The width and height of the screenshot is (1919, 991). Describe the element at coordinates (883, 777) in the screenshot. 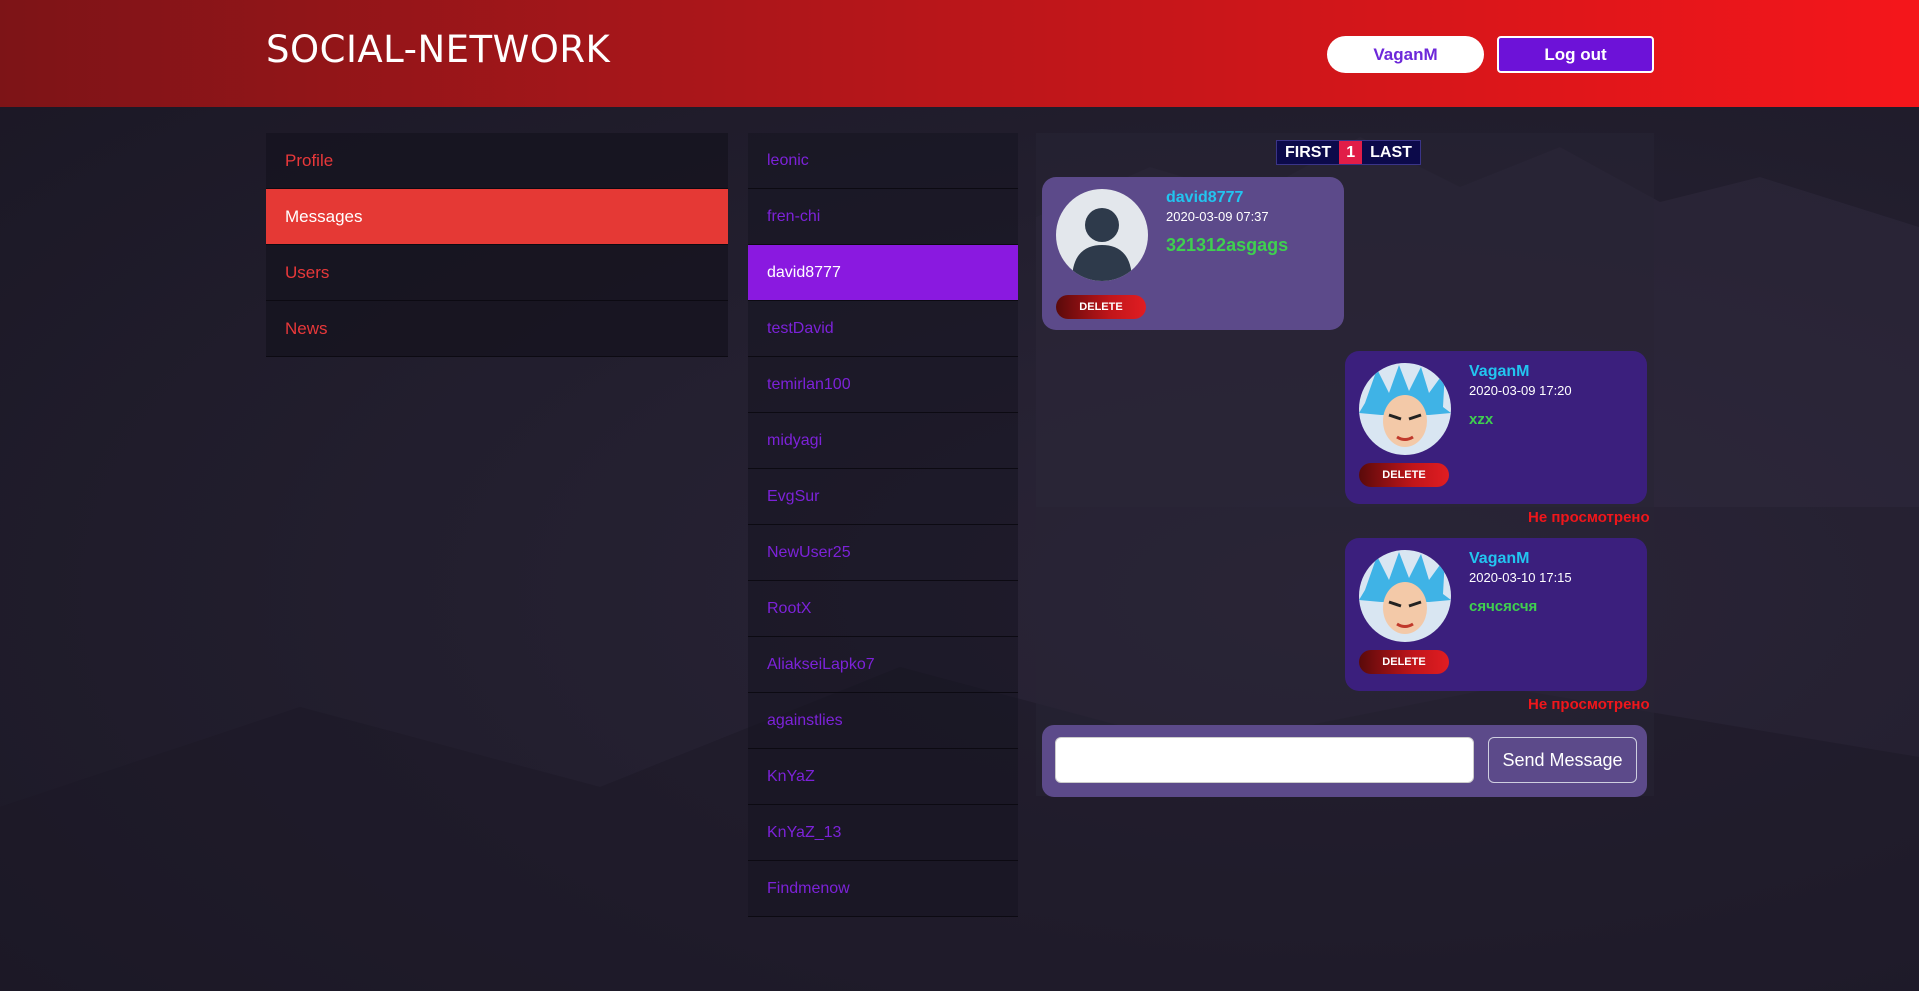

I see `dialog-item: KnYaZ` at that location.